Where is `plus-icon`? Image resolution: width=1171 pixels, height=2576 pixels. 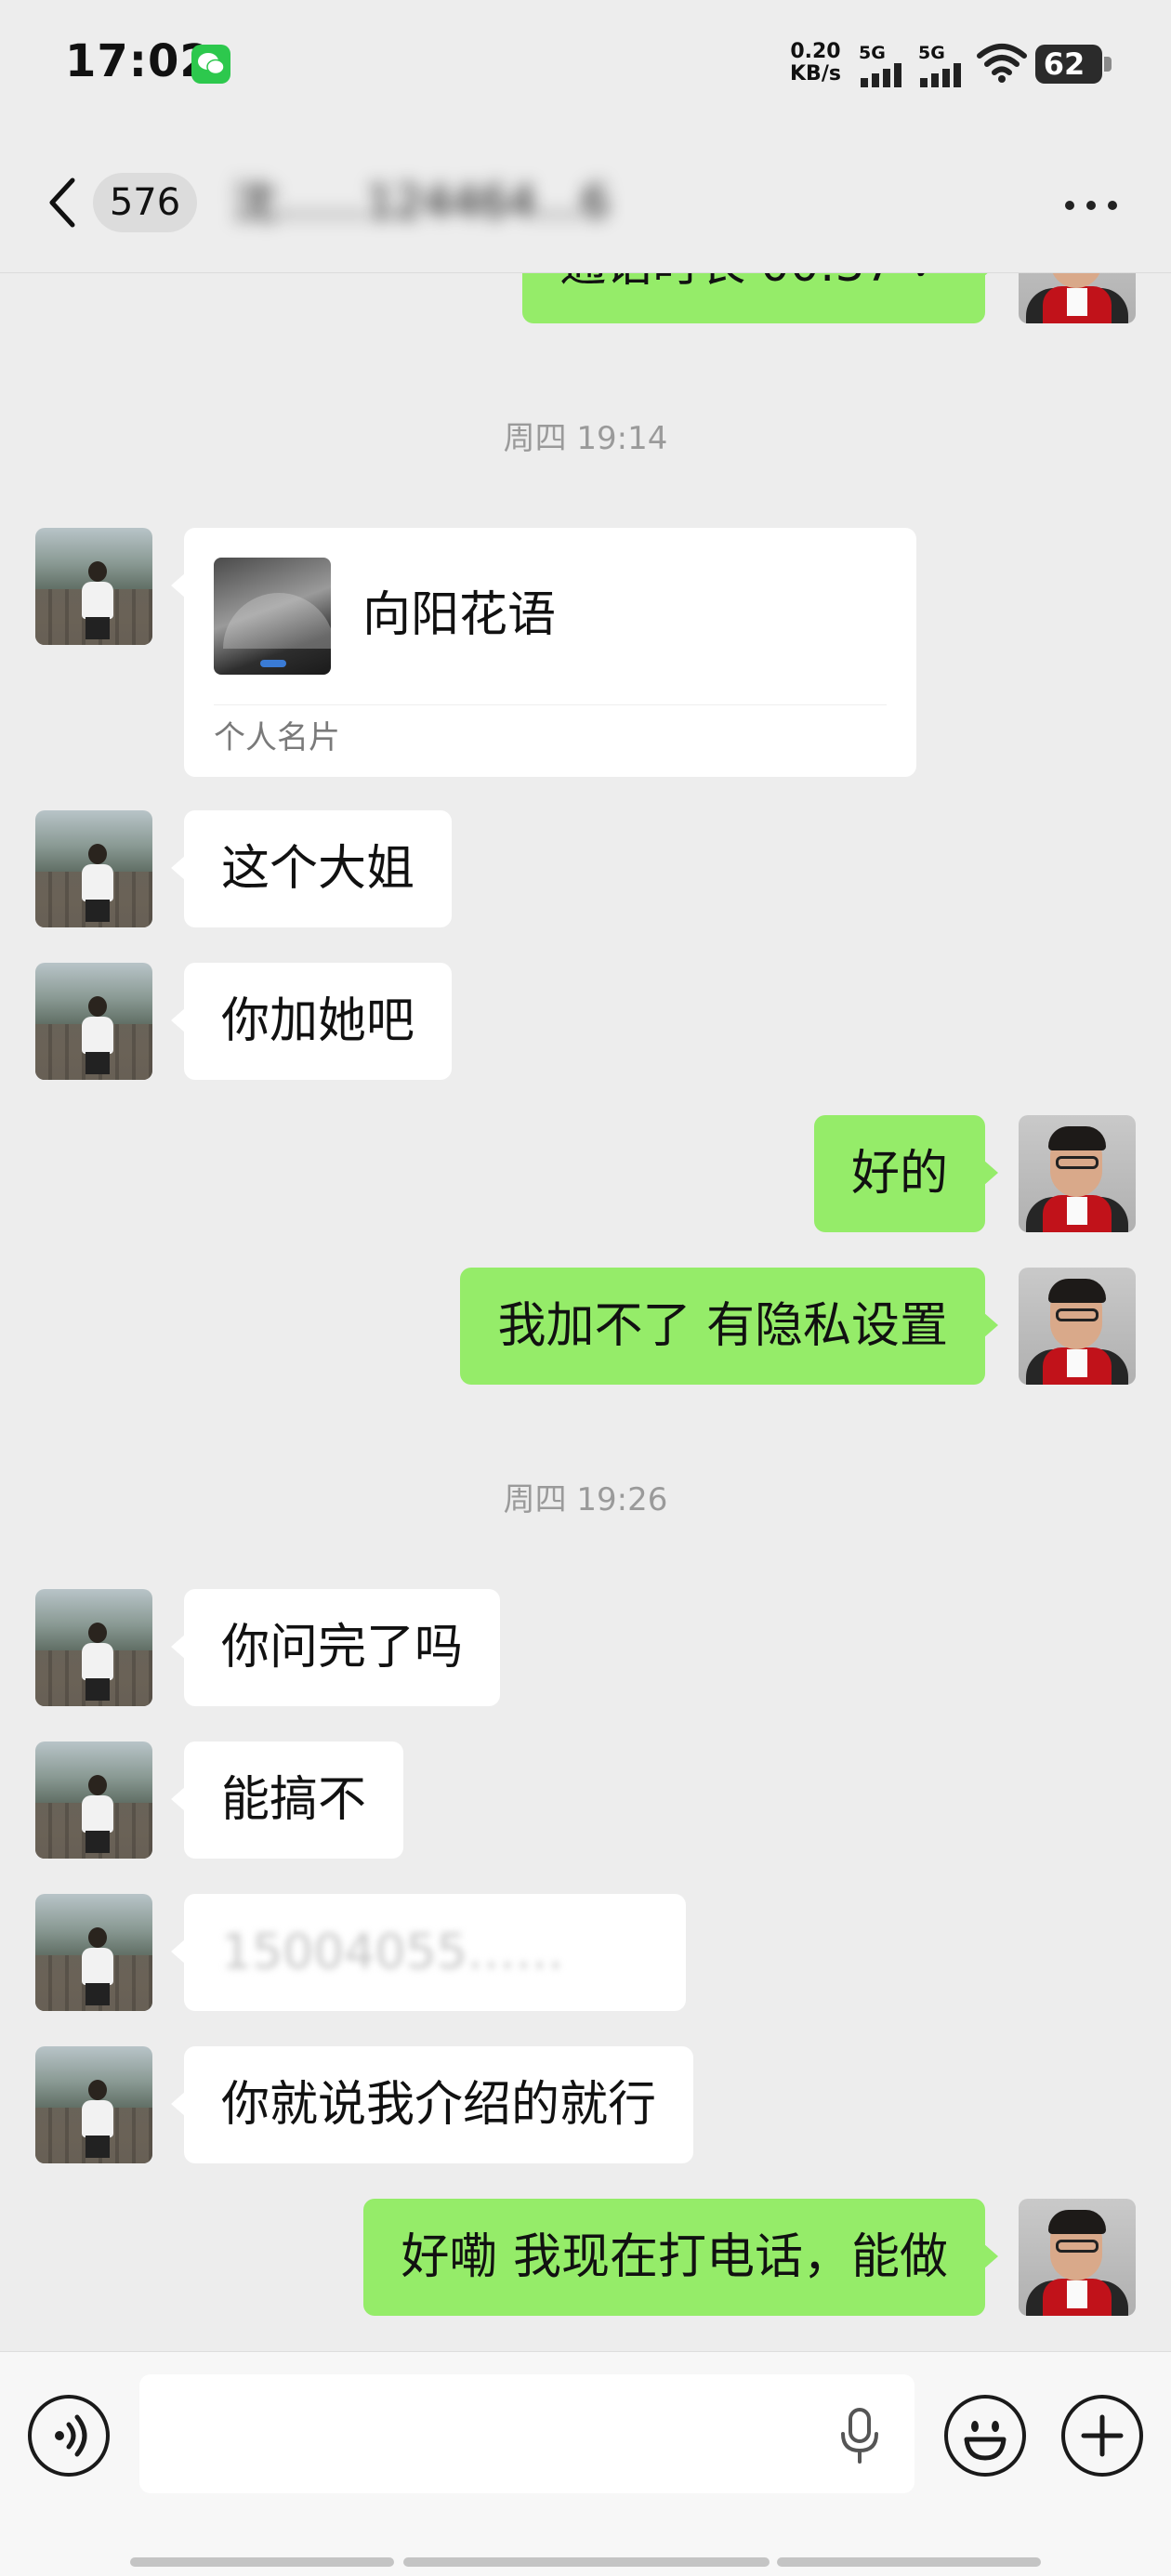
plus-icon is located at coordinates (1102, 2436).